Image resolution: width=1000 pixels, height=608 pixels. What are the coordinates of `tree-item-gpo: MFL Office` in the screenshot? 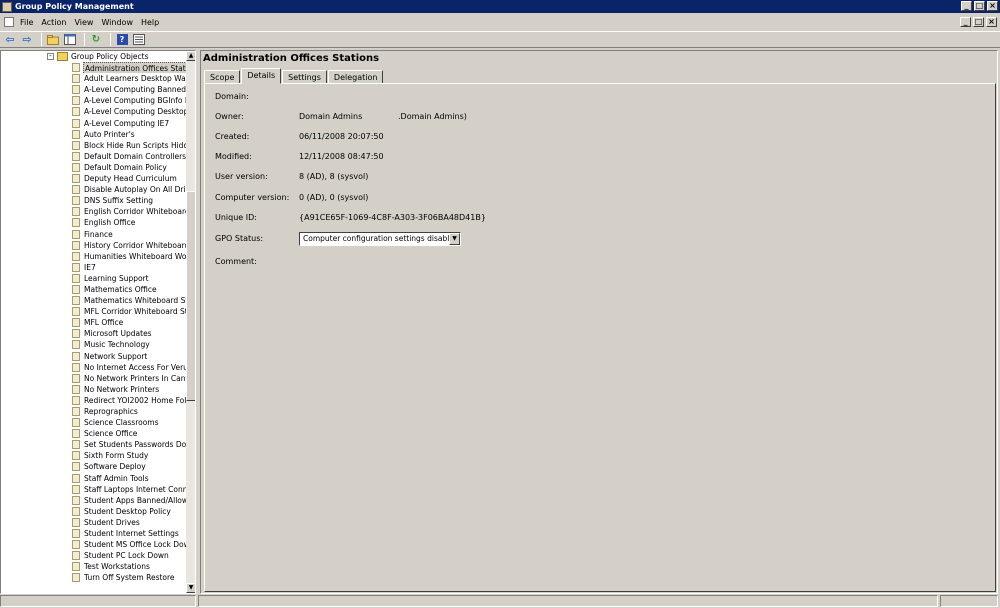 It's located at (93, 322).